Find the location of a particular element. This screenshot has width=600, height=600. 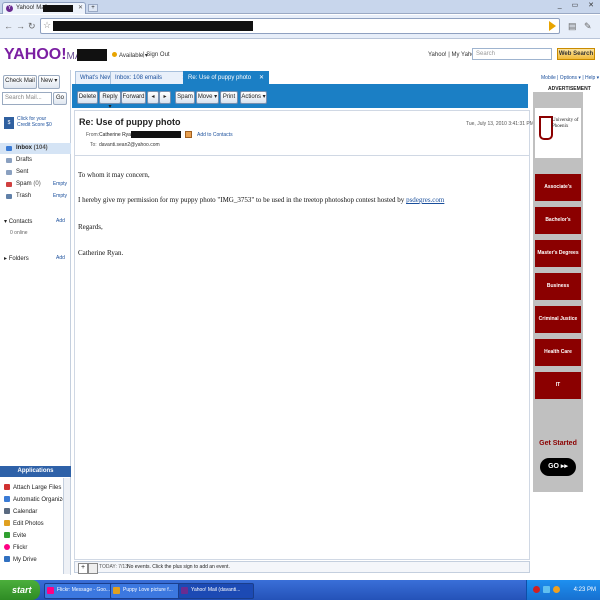

new-tab-button: + is located at coordinates (93, 8).